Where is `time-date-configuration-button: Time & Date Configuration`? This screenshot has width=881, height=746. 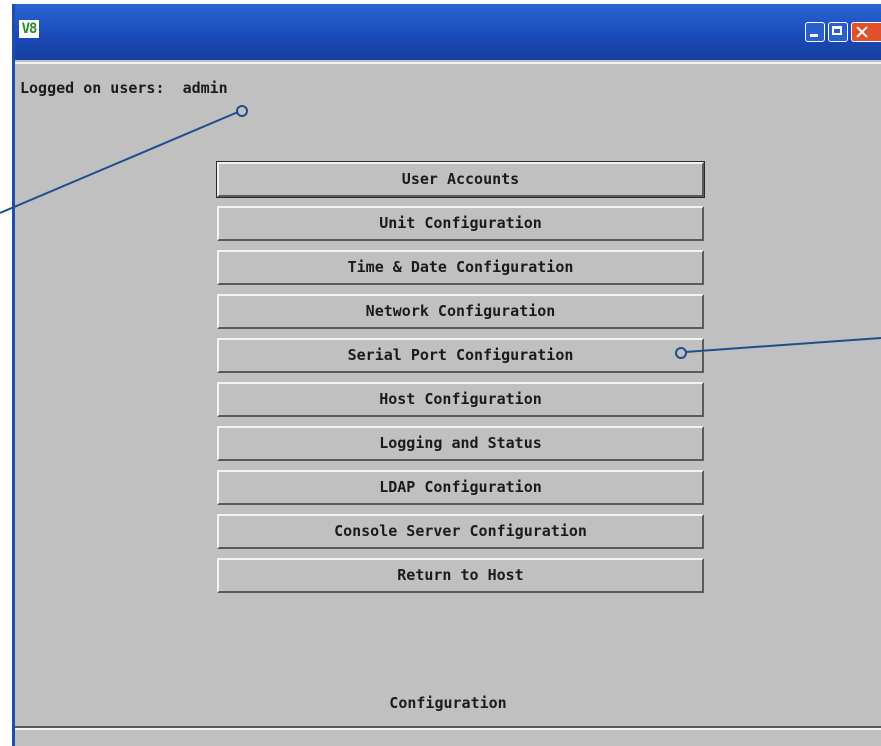 time-date-configuration-button: Time & Date Configuration is located at coordinates (460, 267).